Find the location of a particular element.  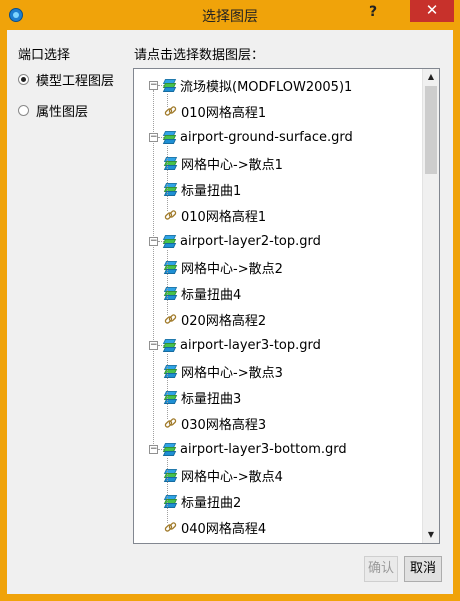

tree-node-label: 020网格高程2 is located at coordinates (224, 321).